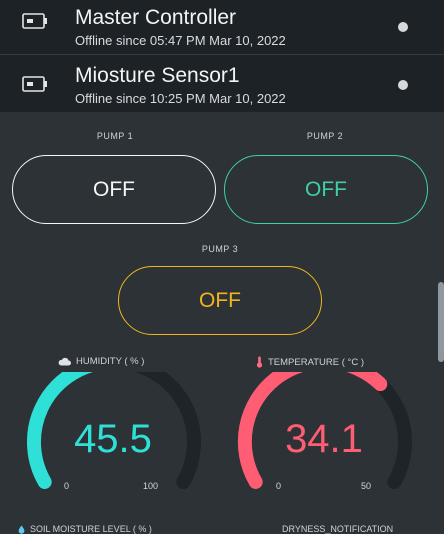 This screenshot has width=444, height=534. Describe the element at coordinates (441, 322) in the screenshot. I see `scrollbar` at that location.